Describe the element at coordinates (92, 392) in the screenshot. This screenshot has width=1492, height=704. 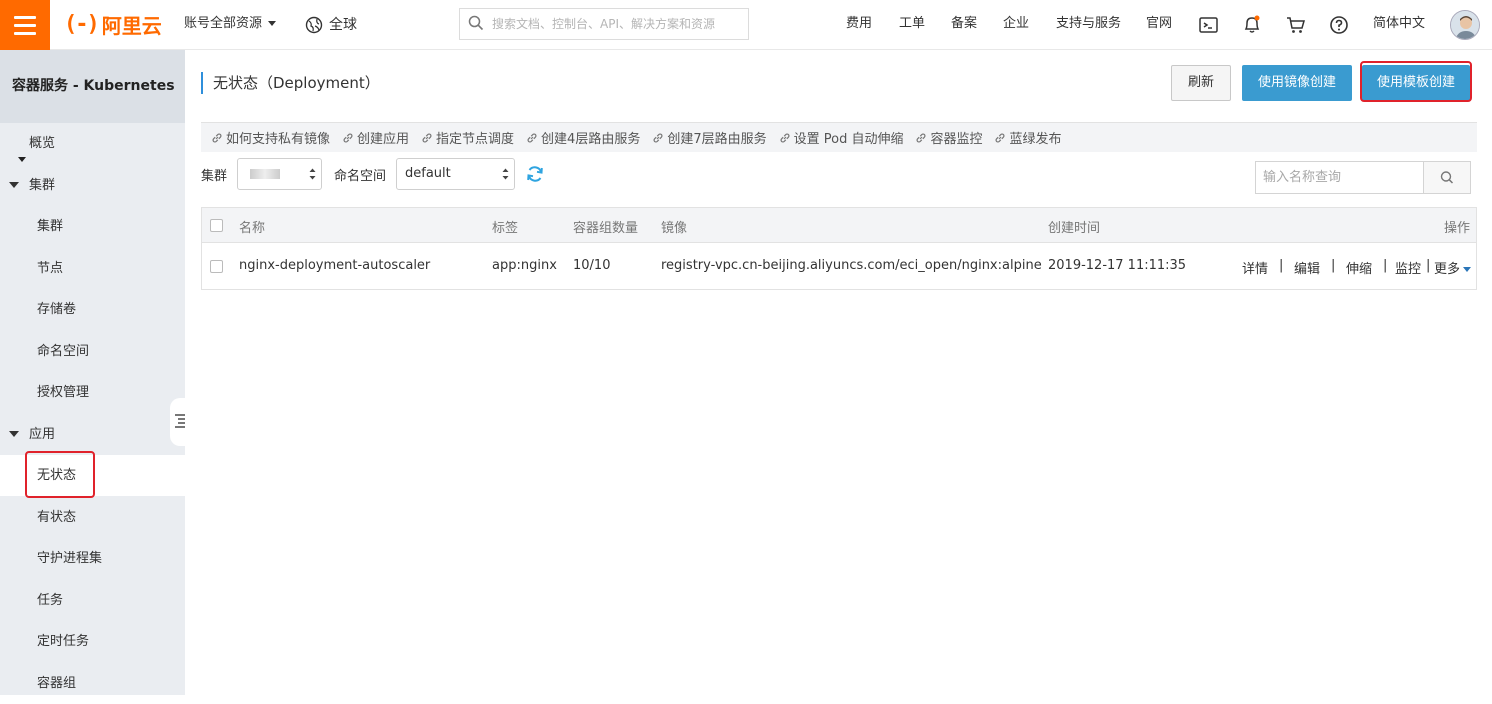
I see `sidebar-item-6: 授权管理` at that location.